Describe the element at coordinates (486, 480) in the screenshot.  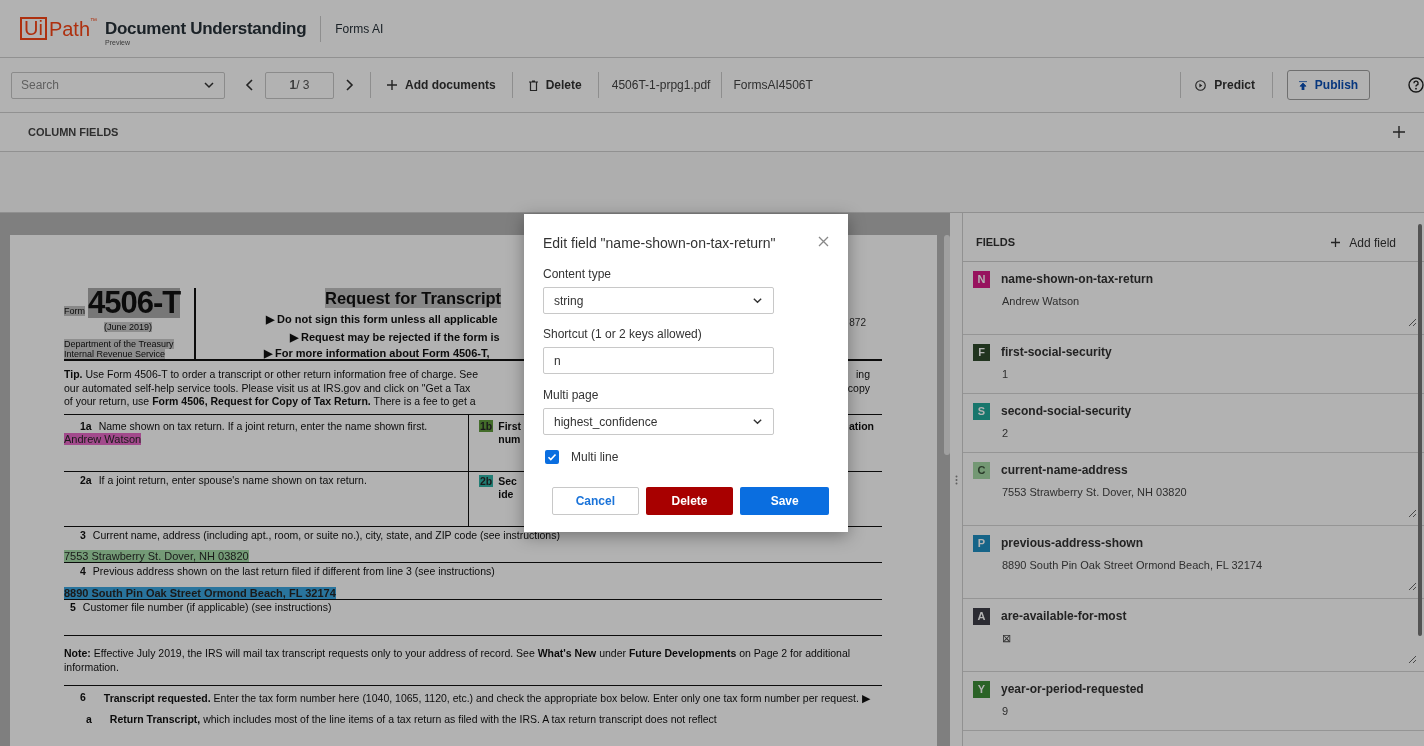
I see `line-number: 2b` at that location.